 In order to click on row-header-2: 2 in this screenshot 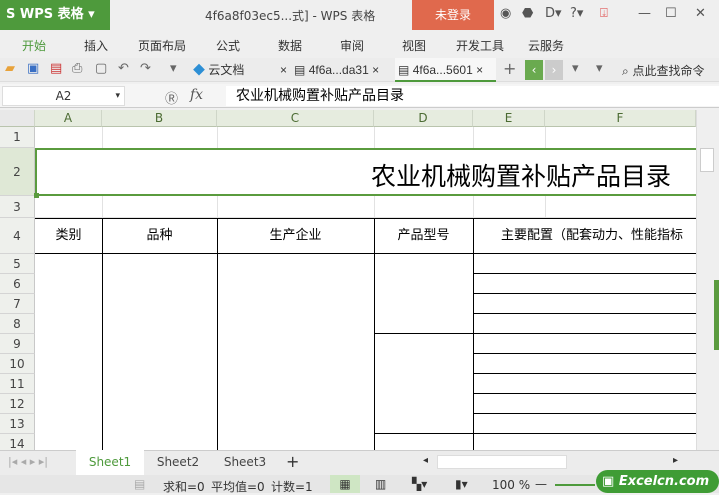, I will do `click(17, 172)`.